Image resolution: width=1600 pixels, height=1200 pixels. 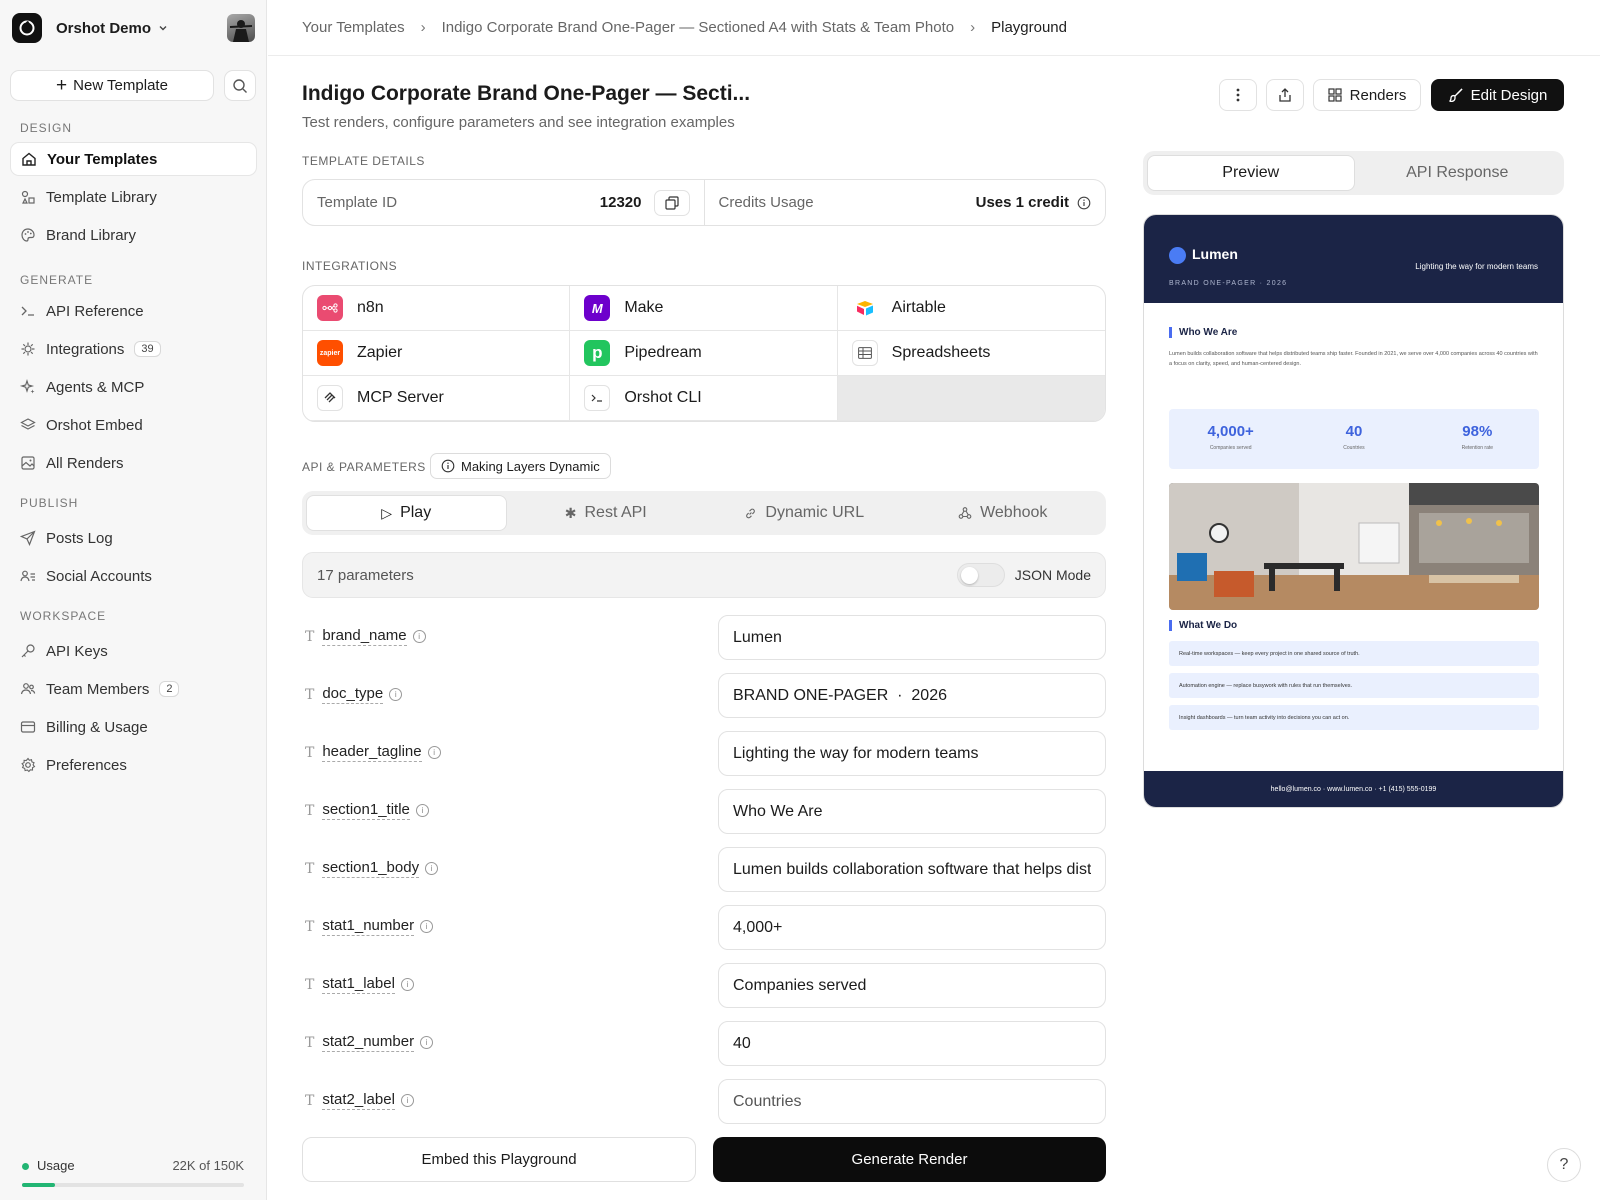 What do you see at coordinates (912, 1101) in the screenshot?
I see `param-input-stat2-label` at bounding box center [912, 1101].